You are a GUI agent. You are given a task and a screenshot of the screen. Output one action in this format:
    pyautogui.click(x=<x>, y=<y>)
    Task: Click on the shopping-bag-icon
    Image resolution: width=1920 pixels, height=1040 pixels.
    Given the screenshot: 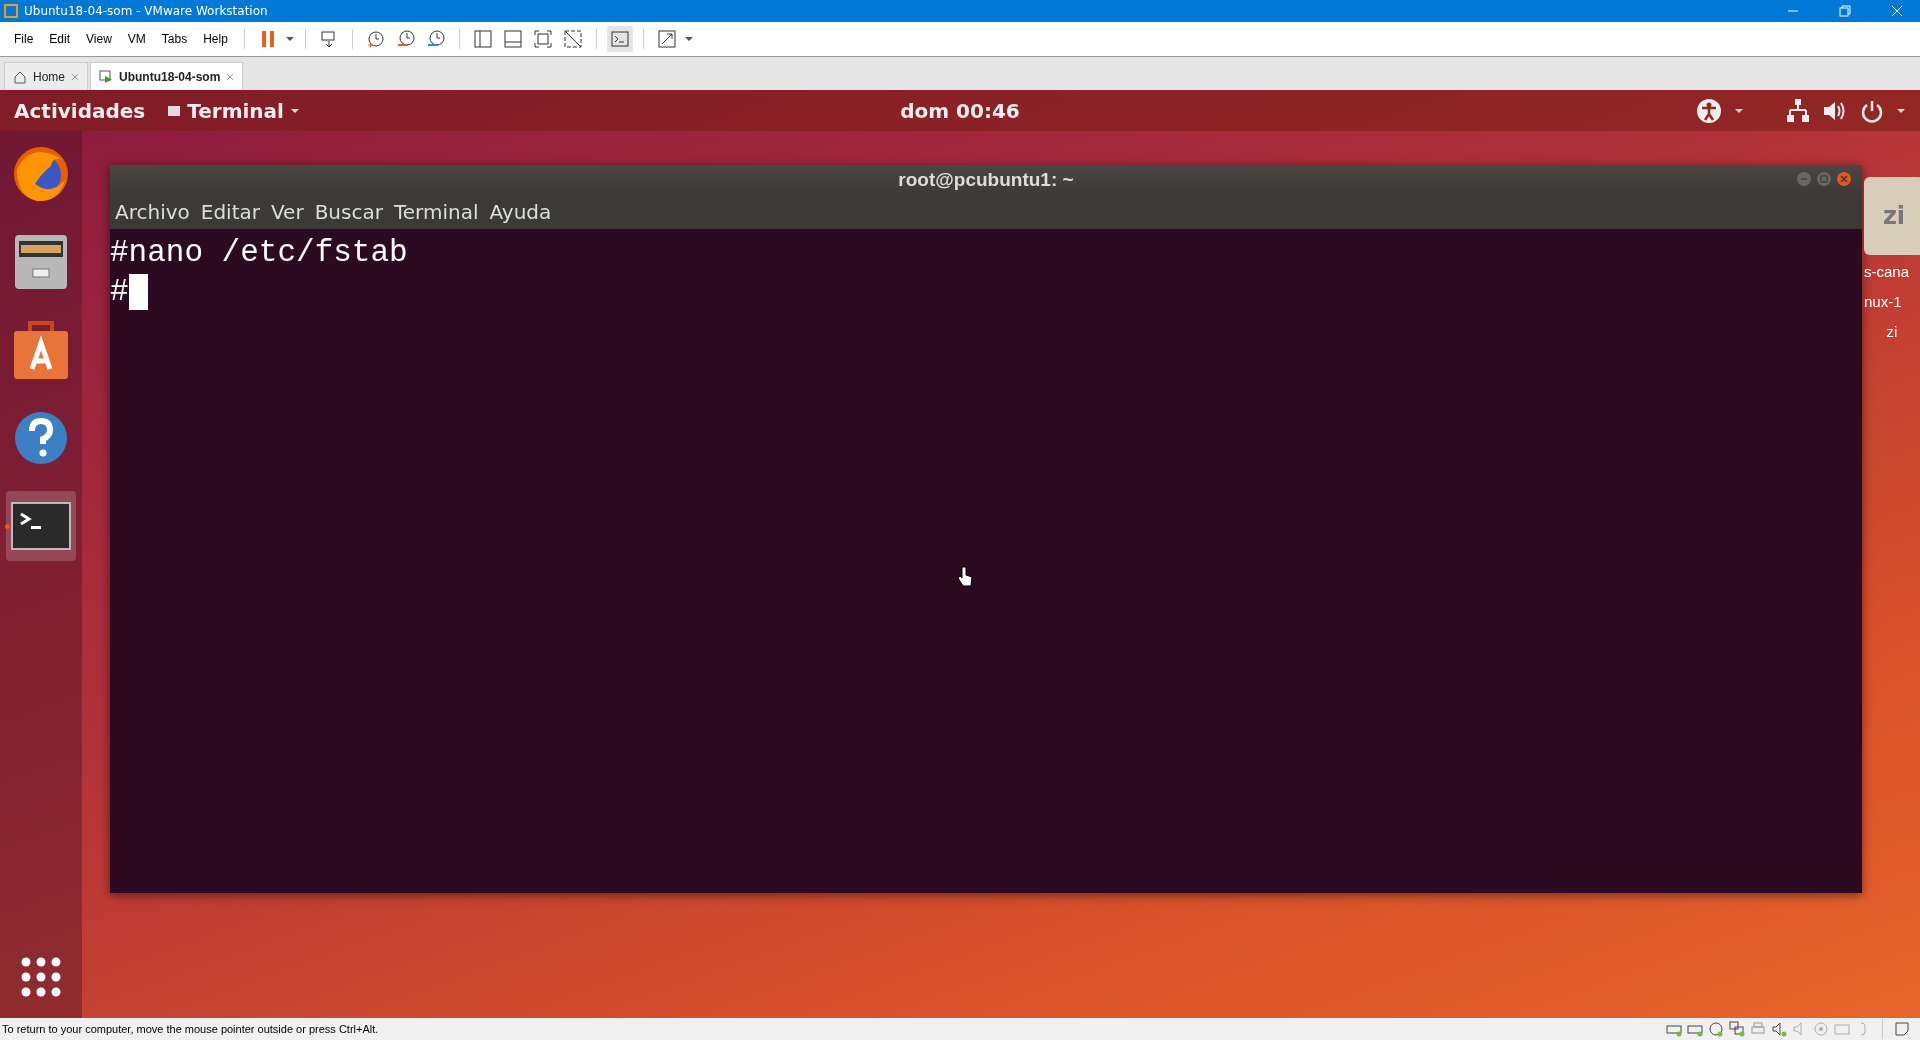 What is the action you would take?
    pyautogui.click(x=41, y=350)
    